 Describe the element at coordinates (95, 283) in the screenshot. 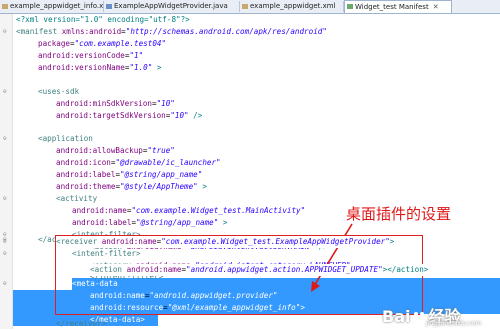

I see `code-line: <meta-data` at that location.